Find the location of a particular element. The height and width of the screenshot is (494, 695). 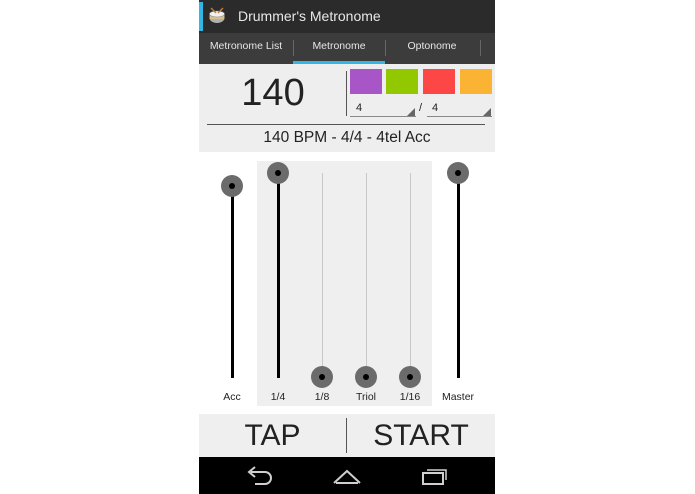

system-nav-bar is located at coordinates (347, 475).